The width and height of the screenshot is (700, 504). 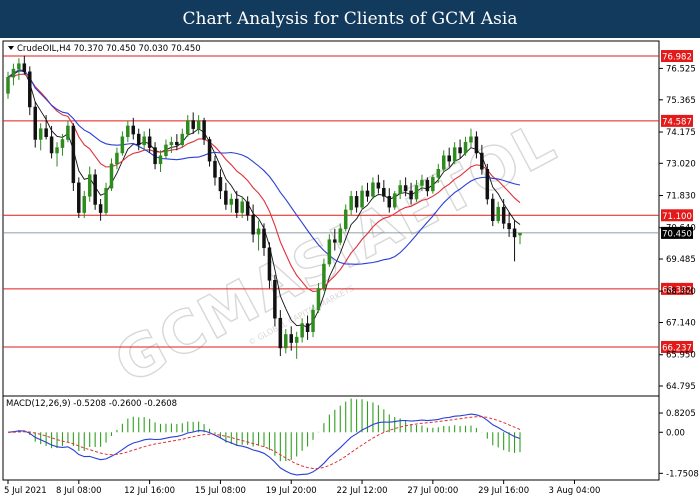 I want to click on price-tick-label-0: 76.525, so click(x=681, y=69).